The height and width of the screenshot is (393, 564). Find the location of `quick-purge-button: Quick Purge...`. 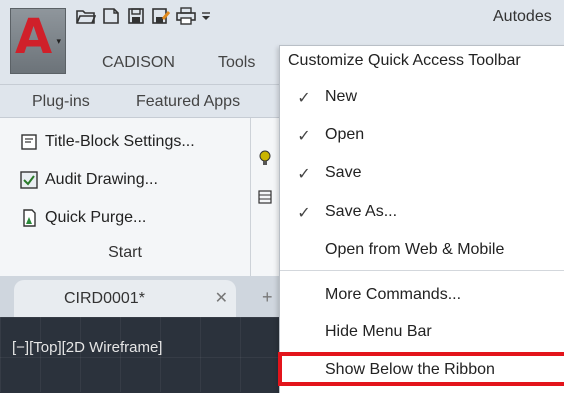

quick-purge-button: Quick Purge... is located at coordinates (83, 218).